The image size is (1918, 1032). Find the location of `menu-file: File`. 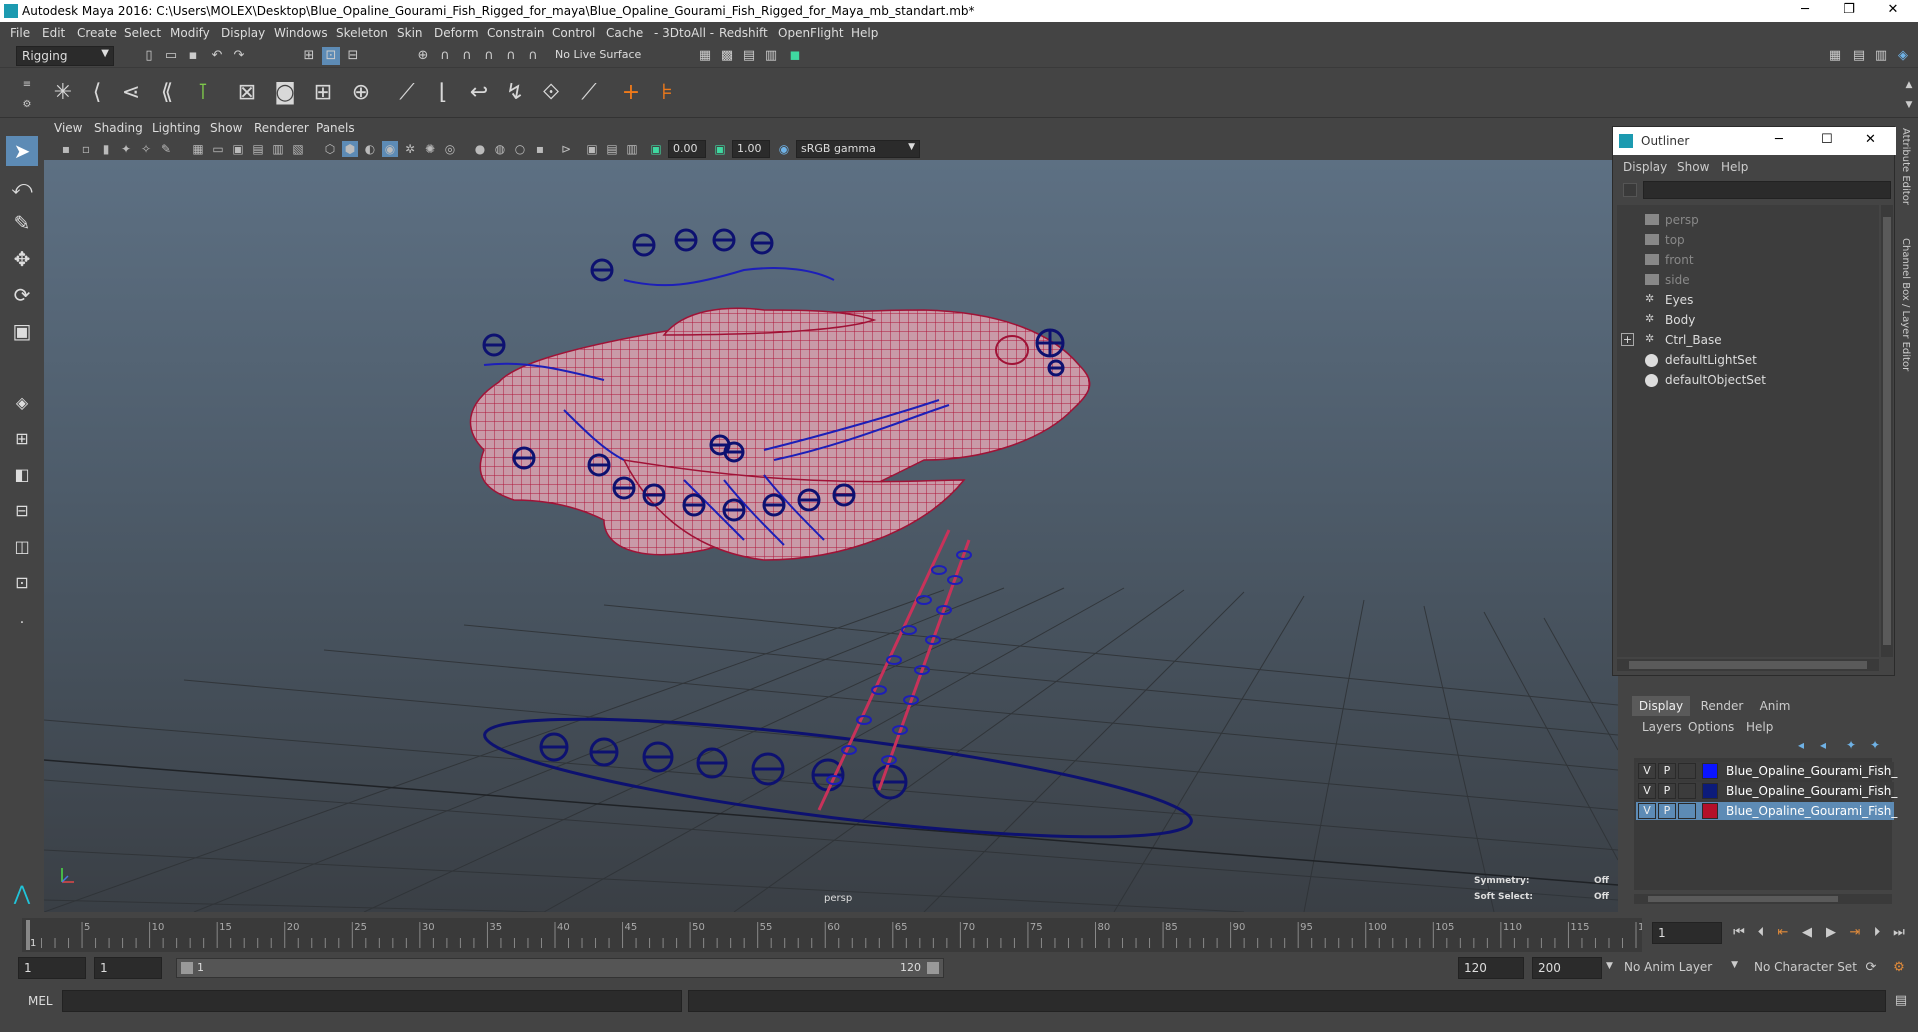

menu-file: File is located at coordinates (20, 33).